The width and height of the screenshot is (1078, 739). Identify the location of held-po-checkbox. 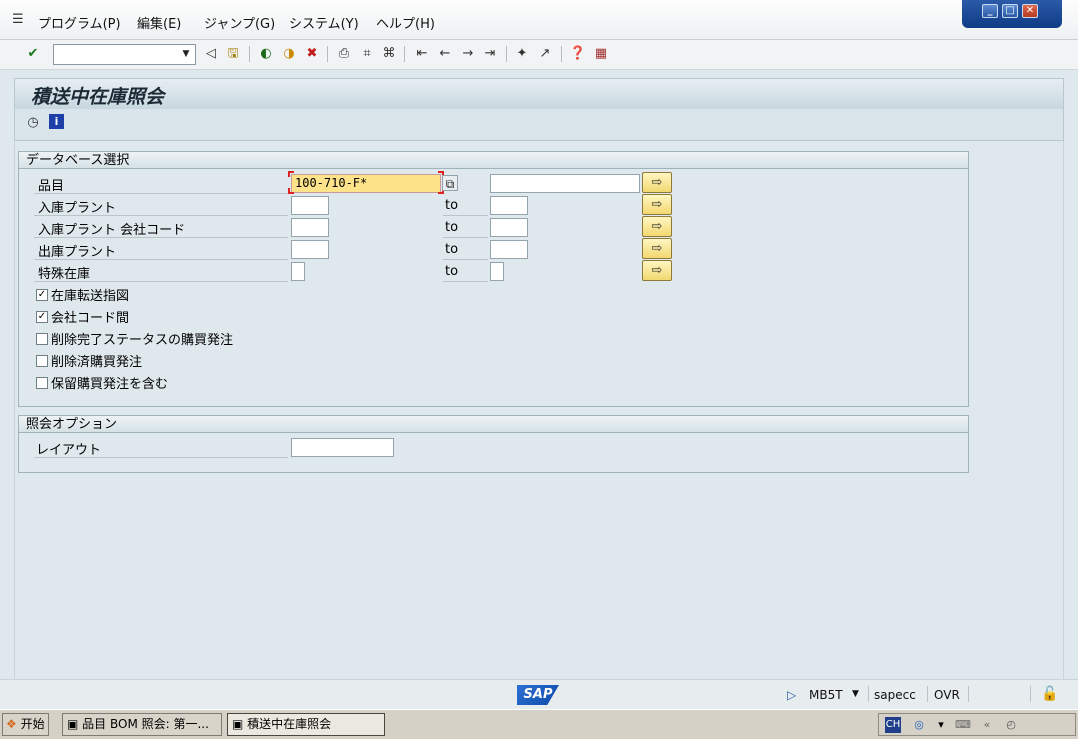
(42, 383).